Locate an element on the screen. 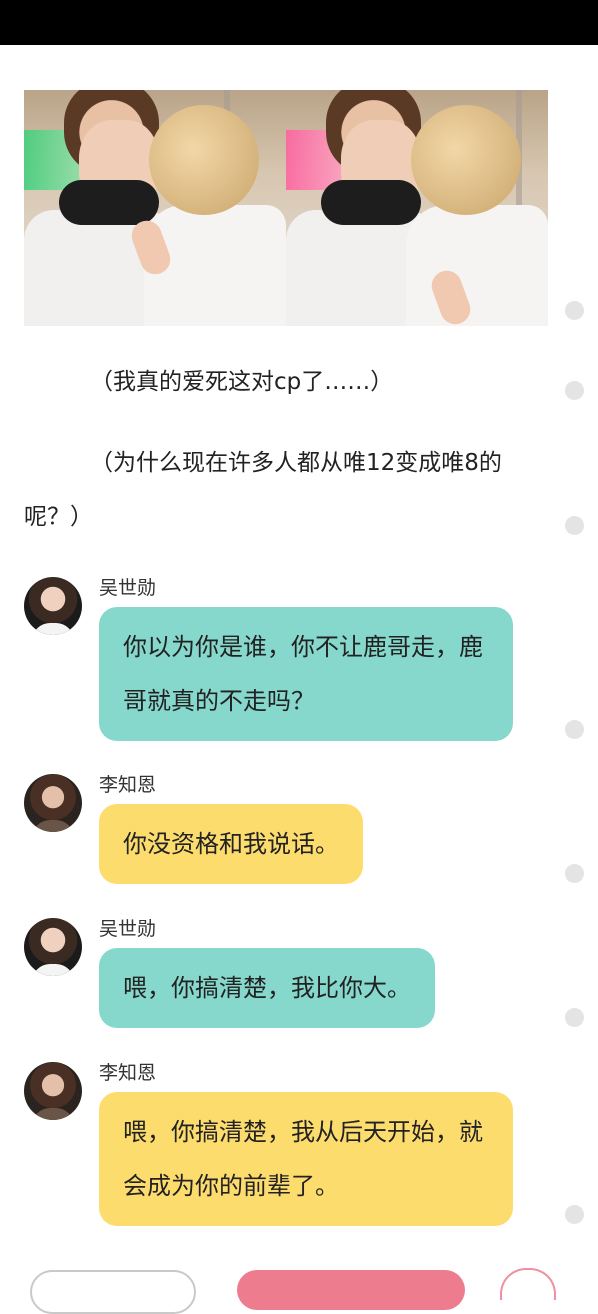 The image size is (598, 1314). narration-text: （为什么现在许多人都从唯12变成唯8的呢？） is located at coordinates (263, 490).